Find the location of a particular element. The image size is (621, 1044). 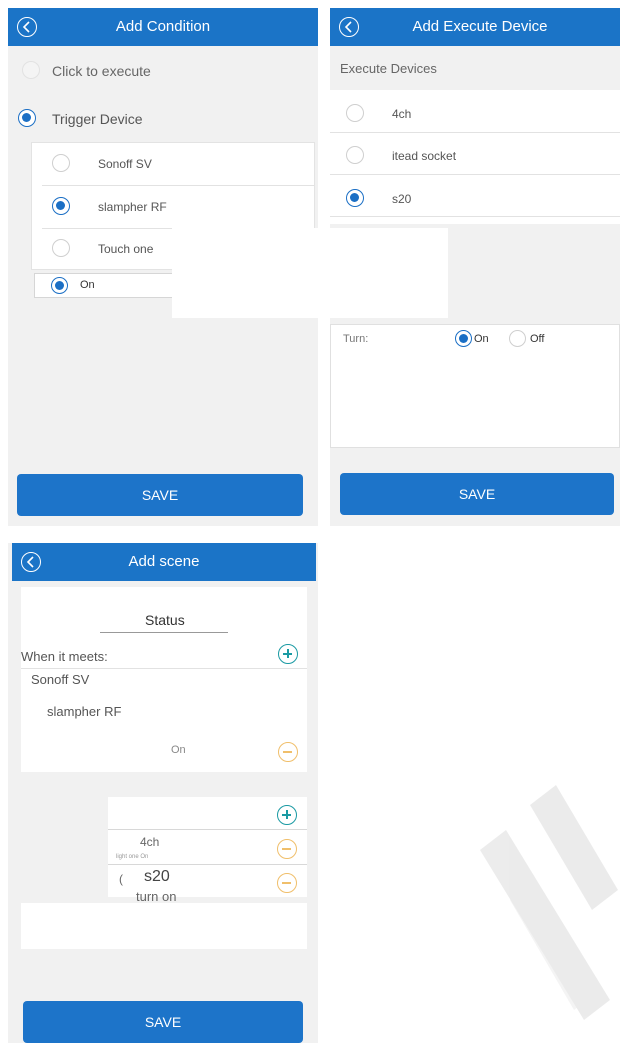

radio-device-slampher-rf is located at coordinates (61, 206).